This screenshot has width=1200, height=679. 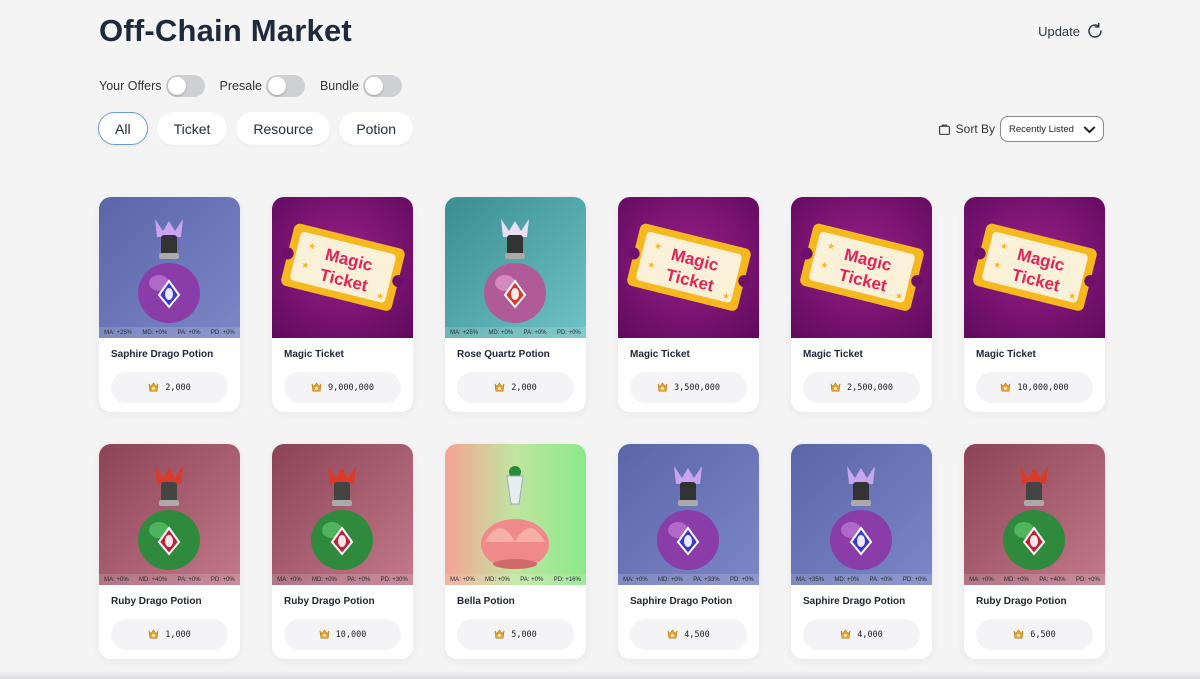 What do you see at coordinates (1043, 387) in the screenshot?
I see `price-value: 10,000,000` at bounding box center [1043, 387].